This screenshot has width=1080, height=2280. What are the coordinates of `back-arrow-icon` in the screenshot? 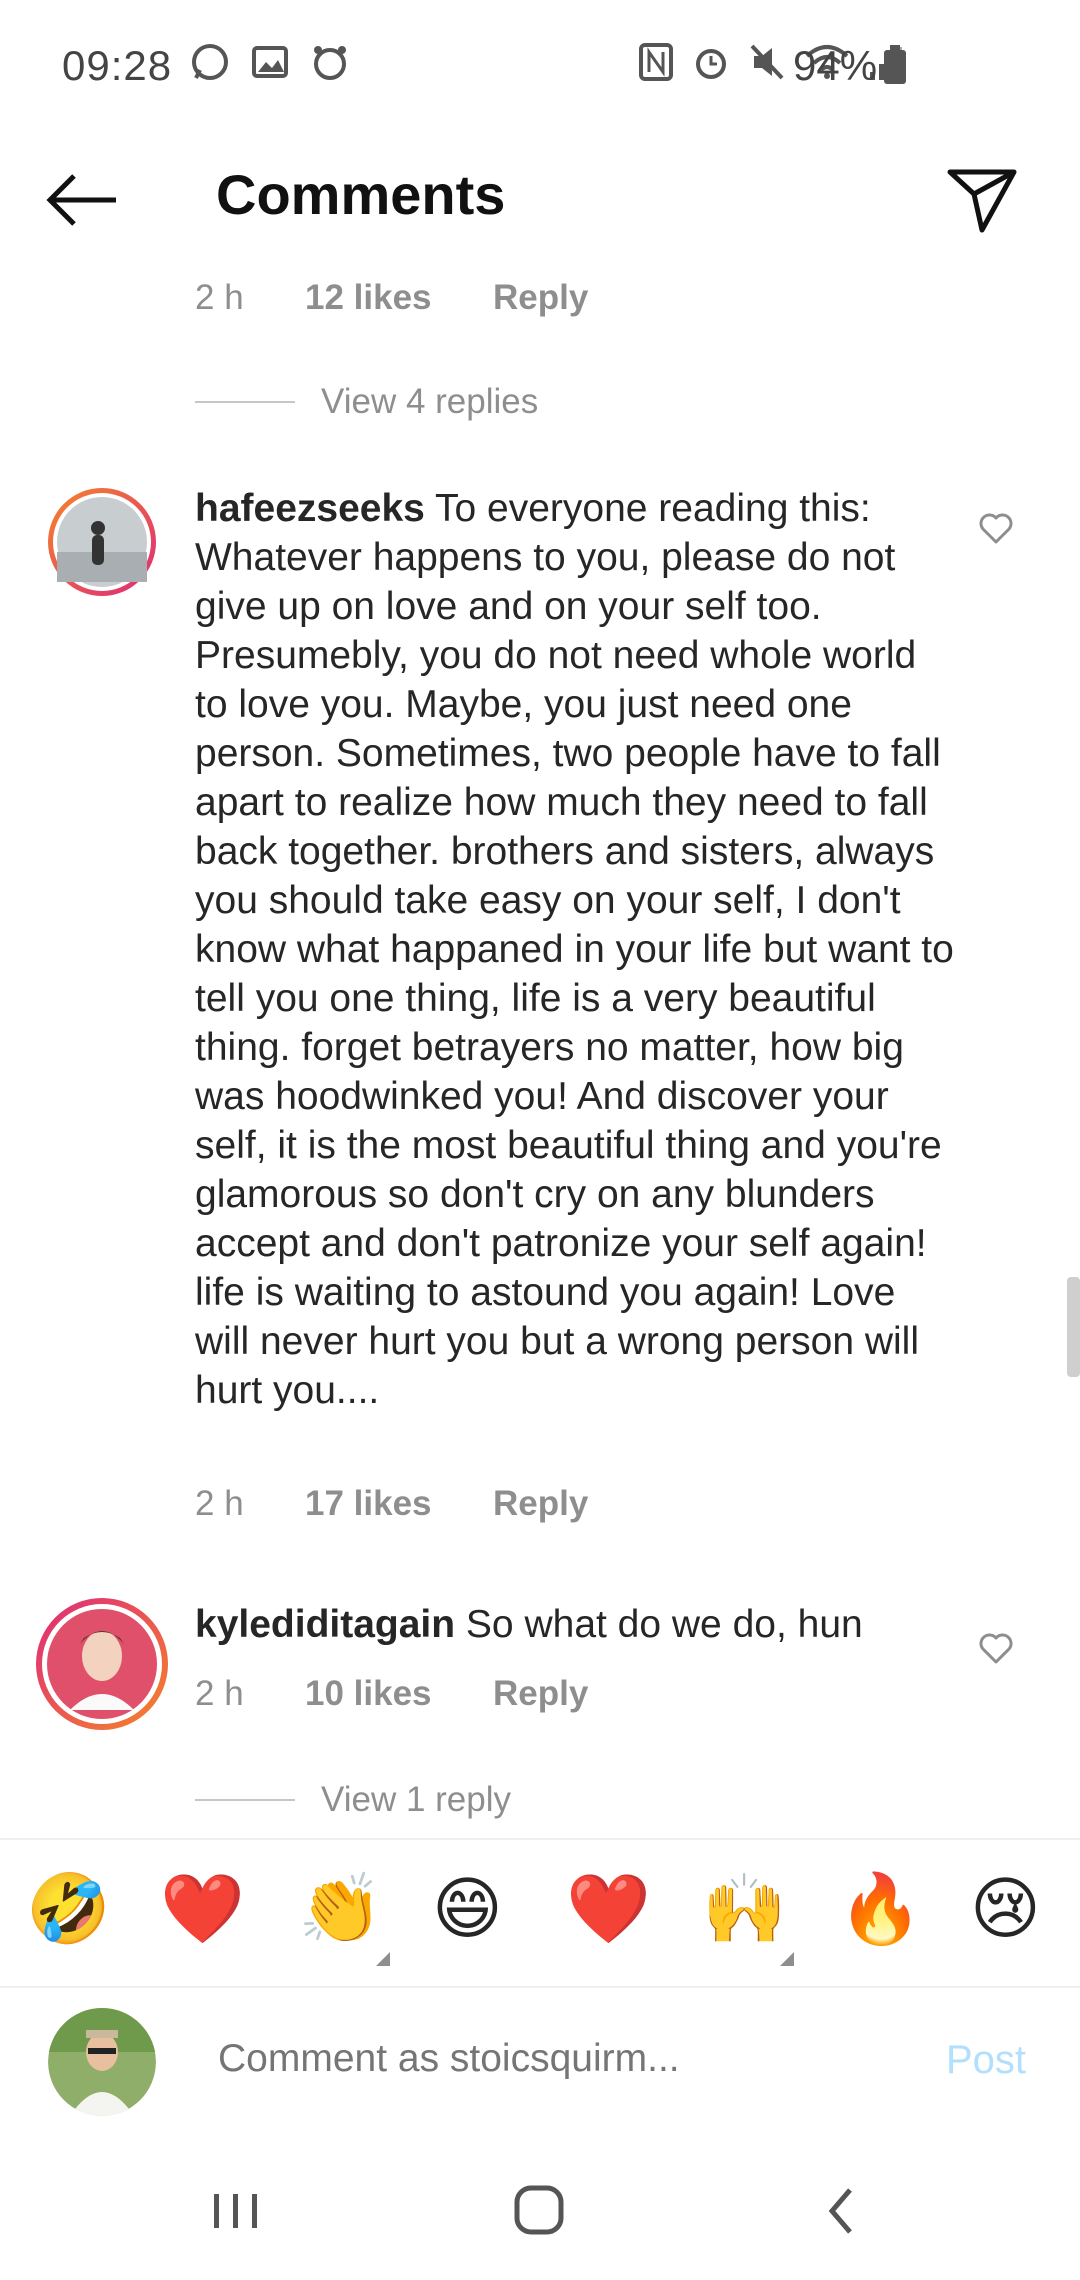 It's located at (84, 200).